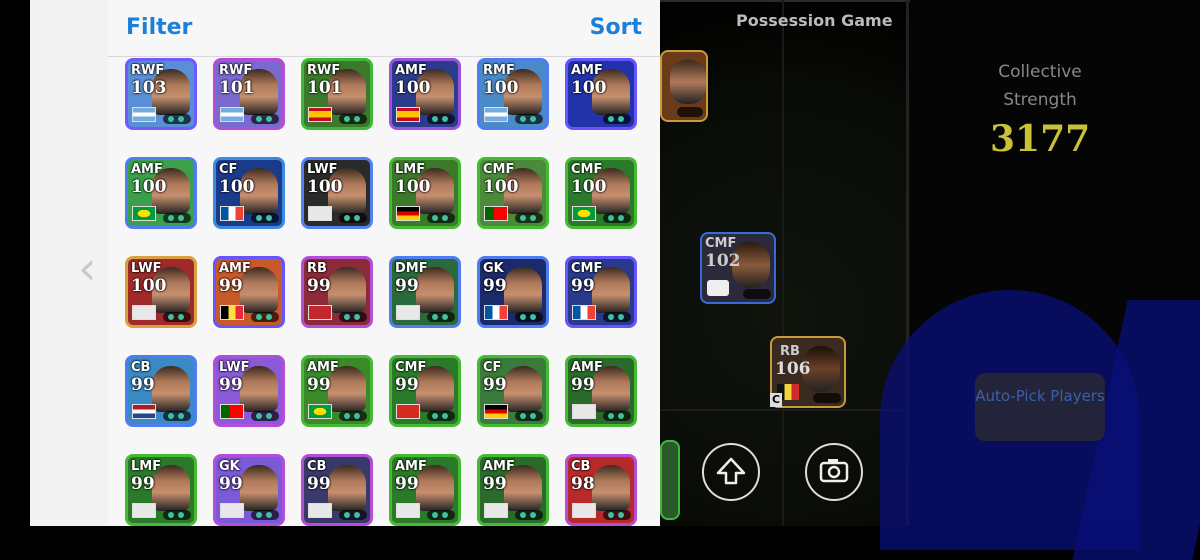  I want to click on player-card: CF 100, so click(249, 193).